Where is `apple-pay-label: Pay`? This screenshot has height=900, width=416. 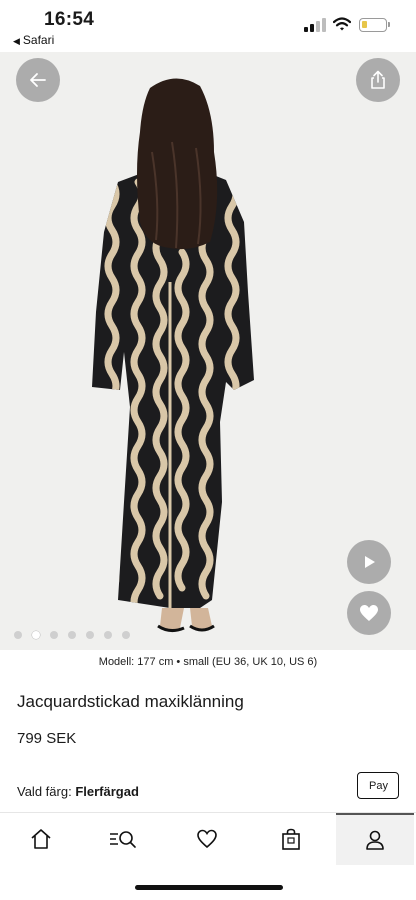
apple-pay-label: Pay is located at coordinates (378, 785).